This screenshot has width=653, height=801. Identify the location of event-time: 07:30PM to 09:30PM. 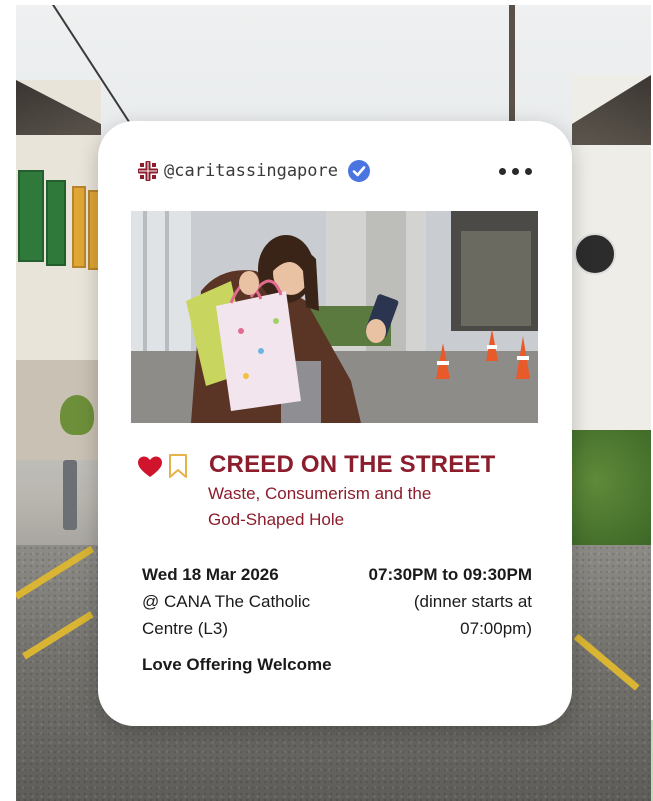
(450, 574).